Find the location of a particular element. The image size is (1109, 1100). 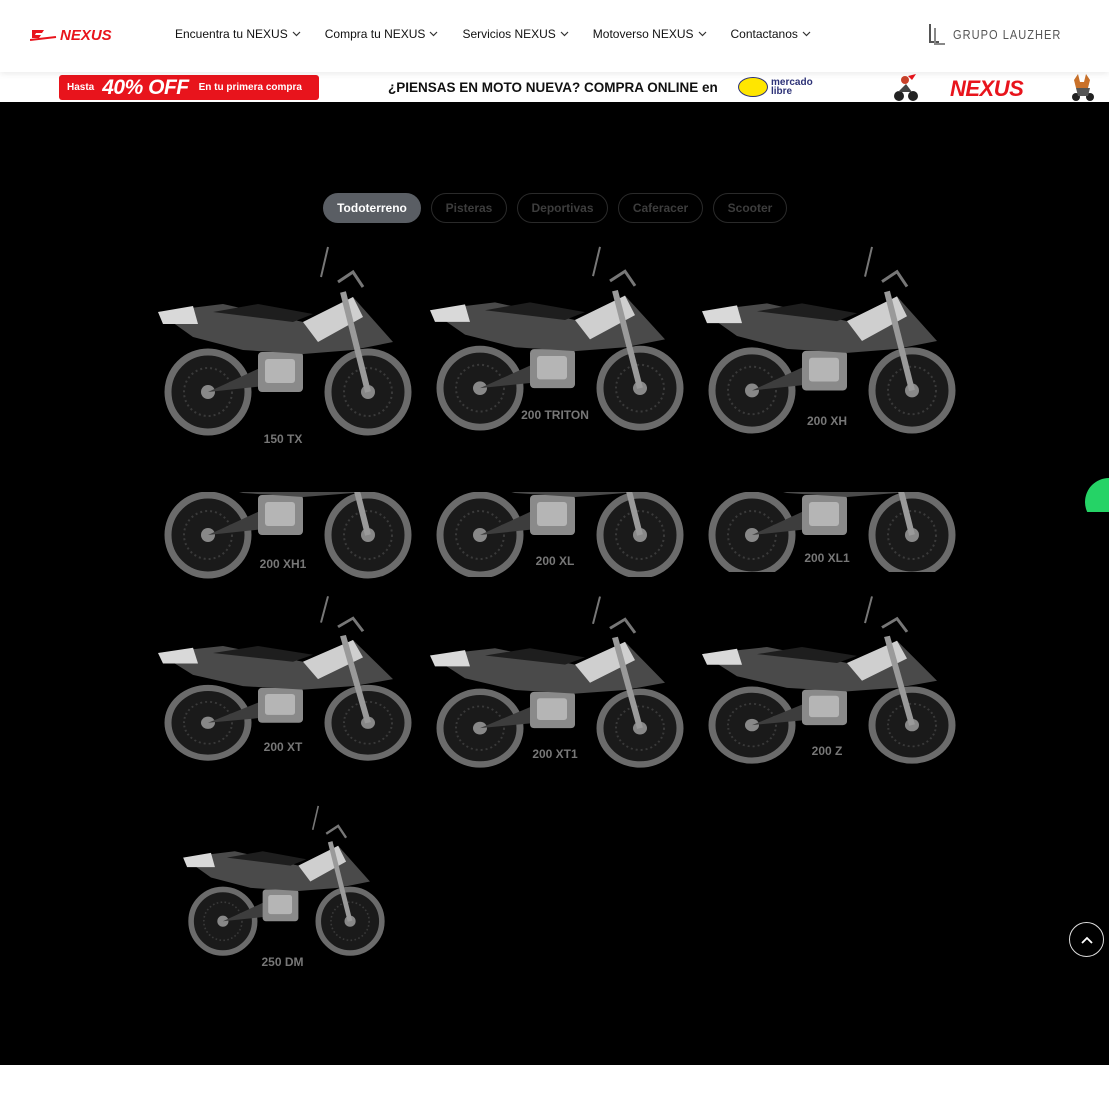

motorcycle-card: 200 TRITON is located at coordinates (555, 336).